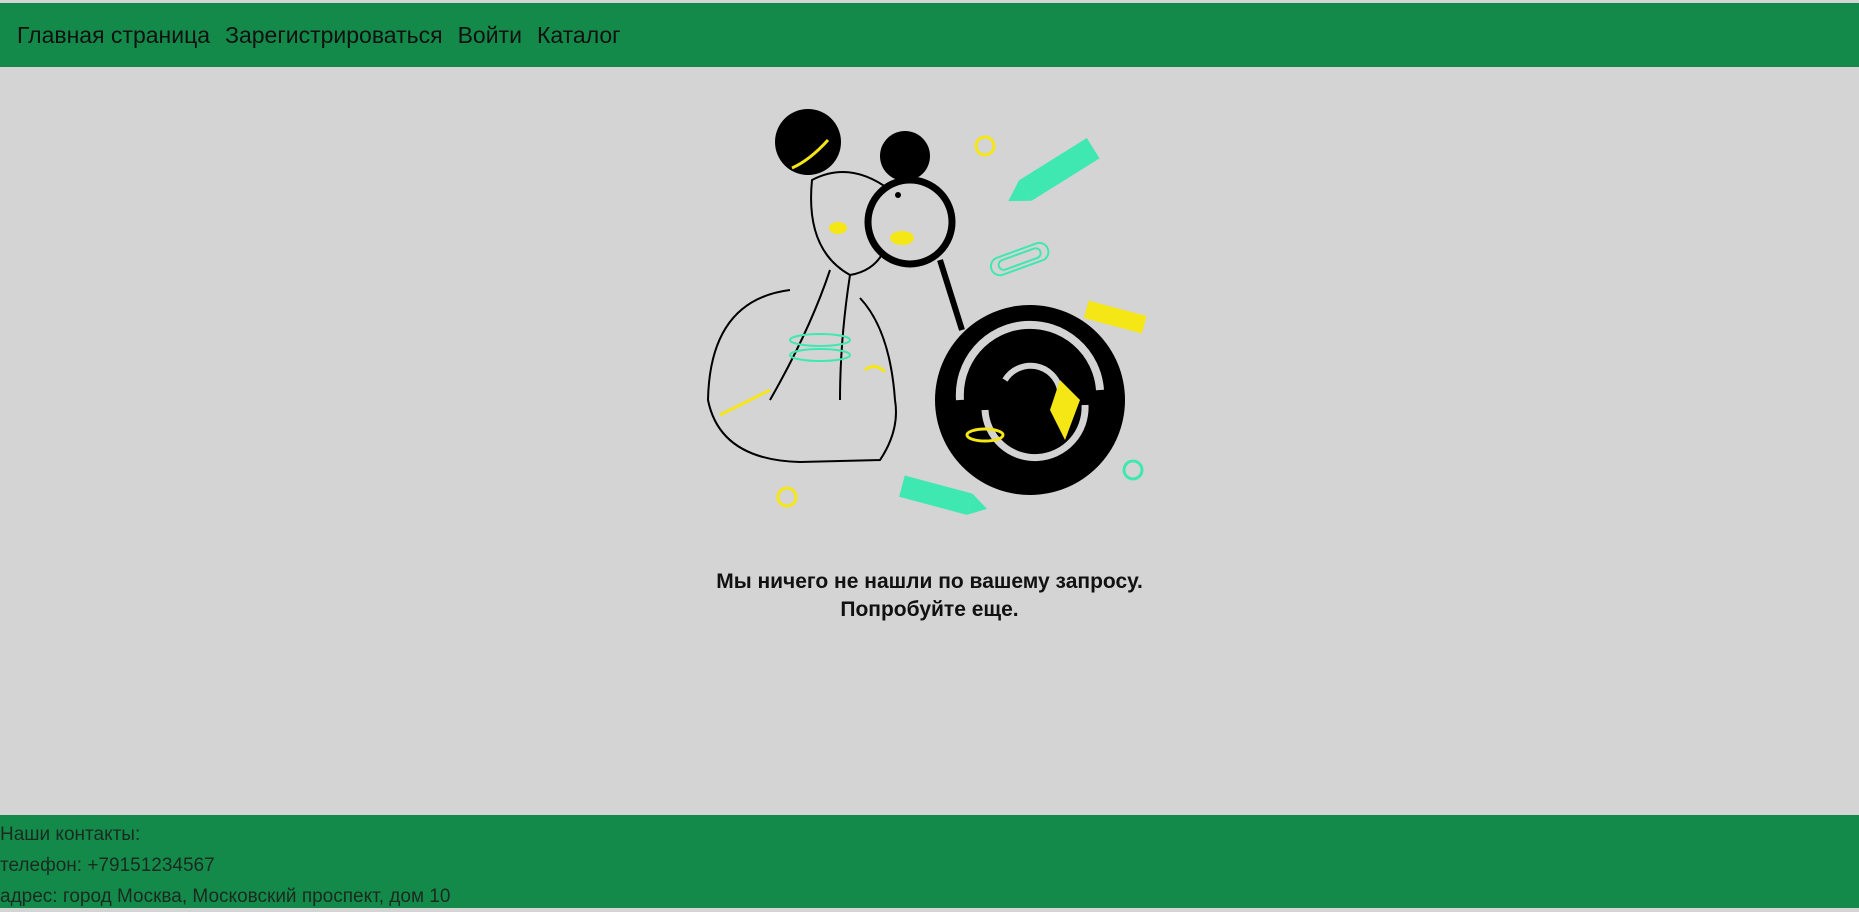 The image size is (1859, 912). What do you see at coordinates (1030, 400) in the screenshot?
I see `black-hole-swirl` at bounding box center [1030, 400].